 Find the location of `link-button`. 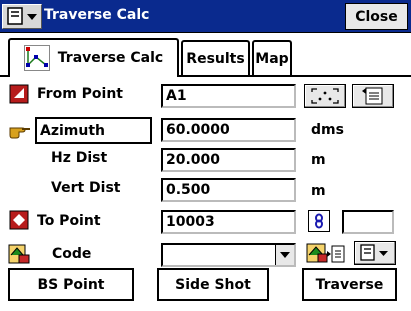

link-button is located at coordinates (319, 221).